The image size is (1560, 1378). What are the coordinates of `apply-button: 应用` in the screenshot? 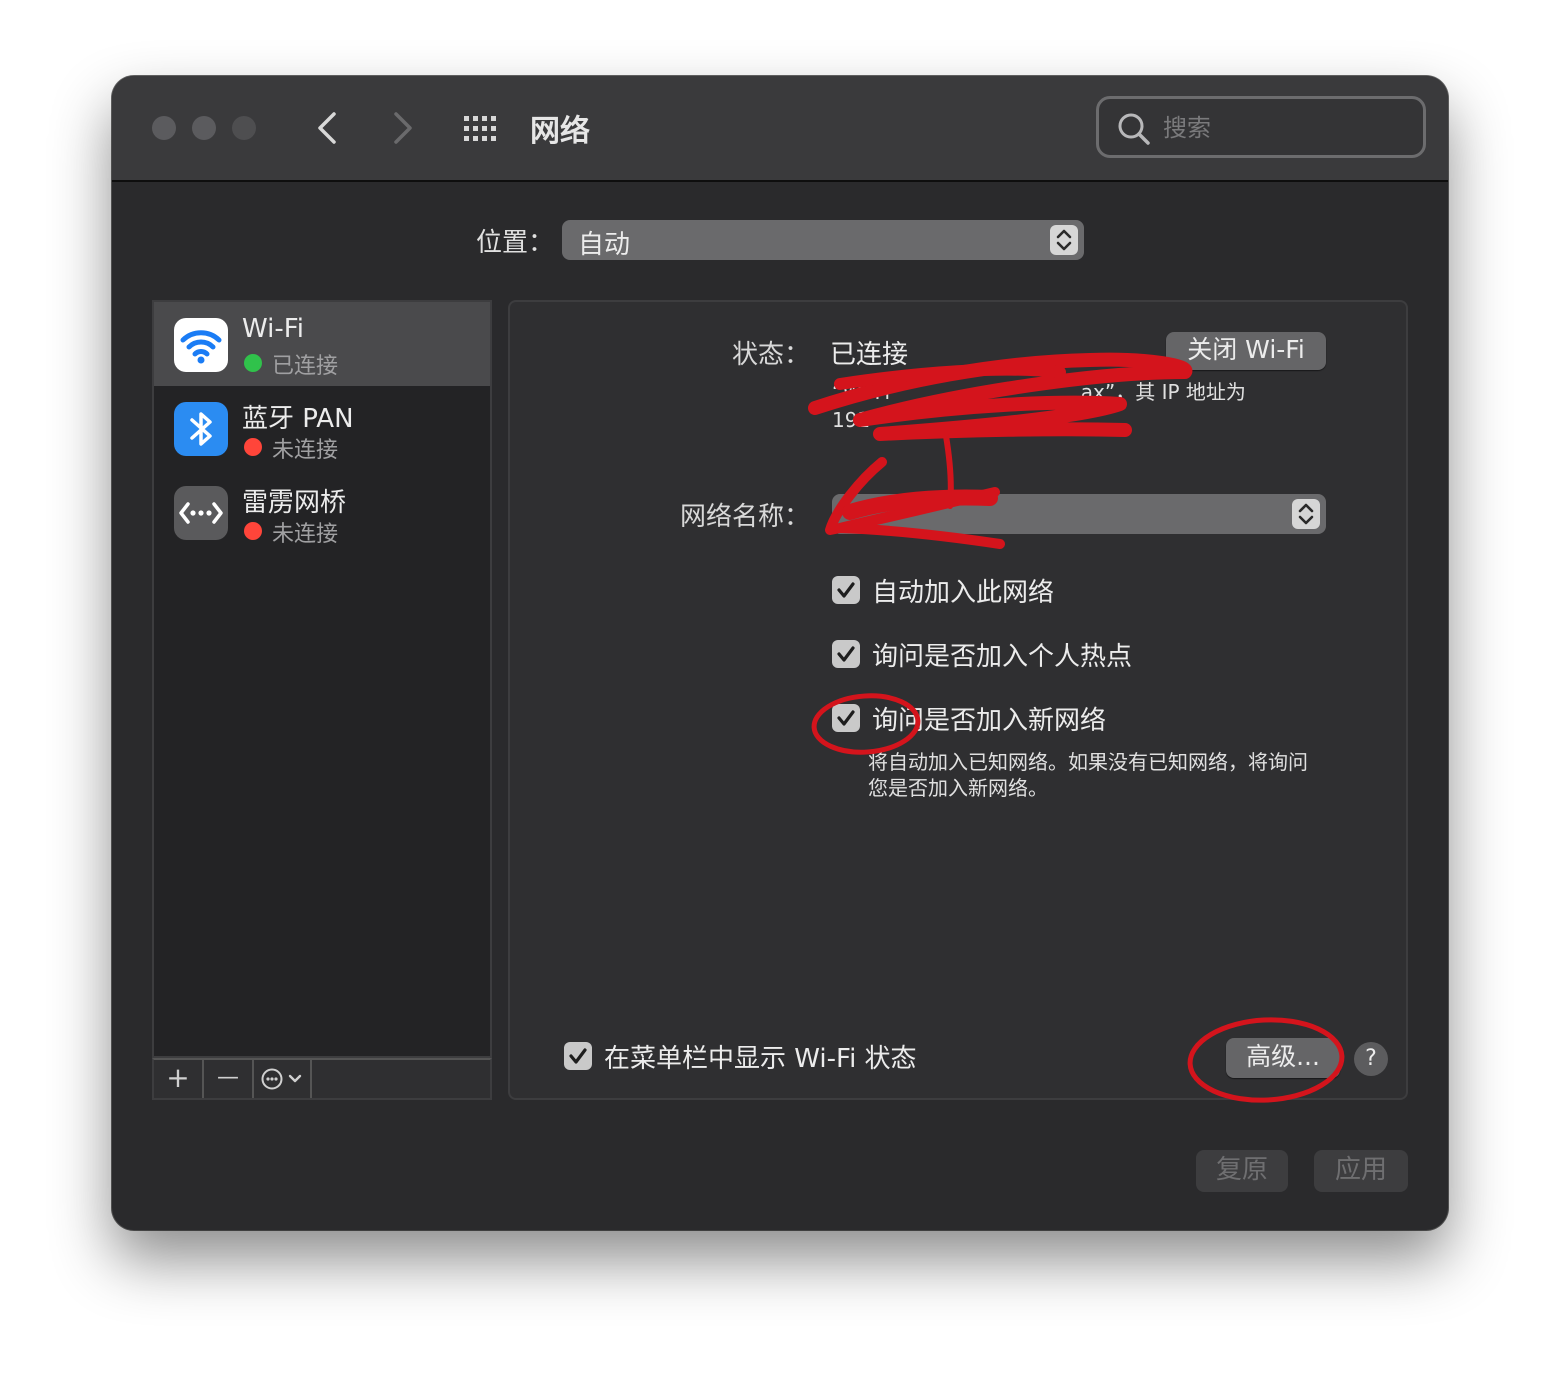 It's located at (1361, 1171).